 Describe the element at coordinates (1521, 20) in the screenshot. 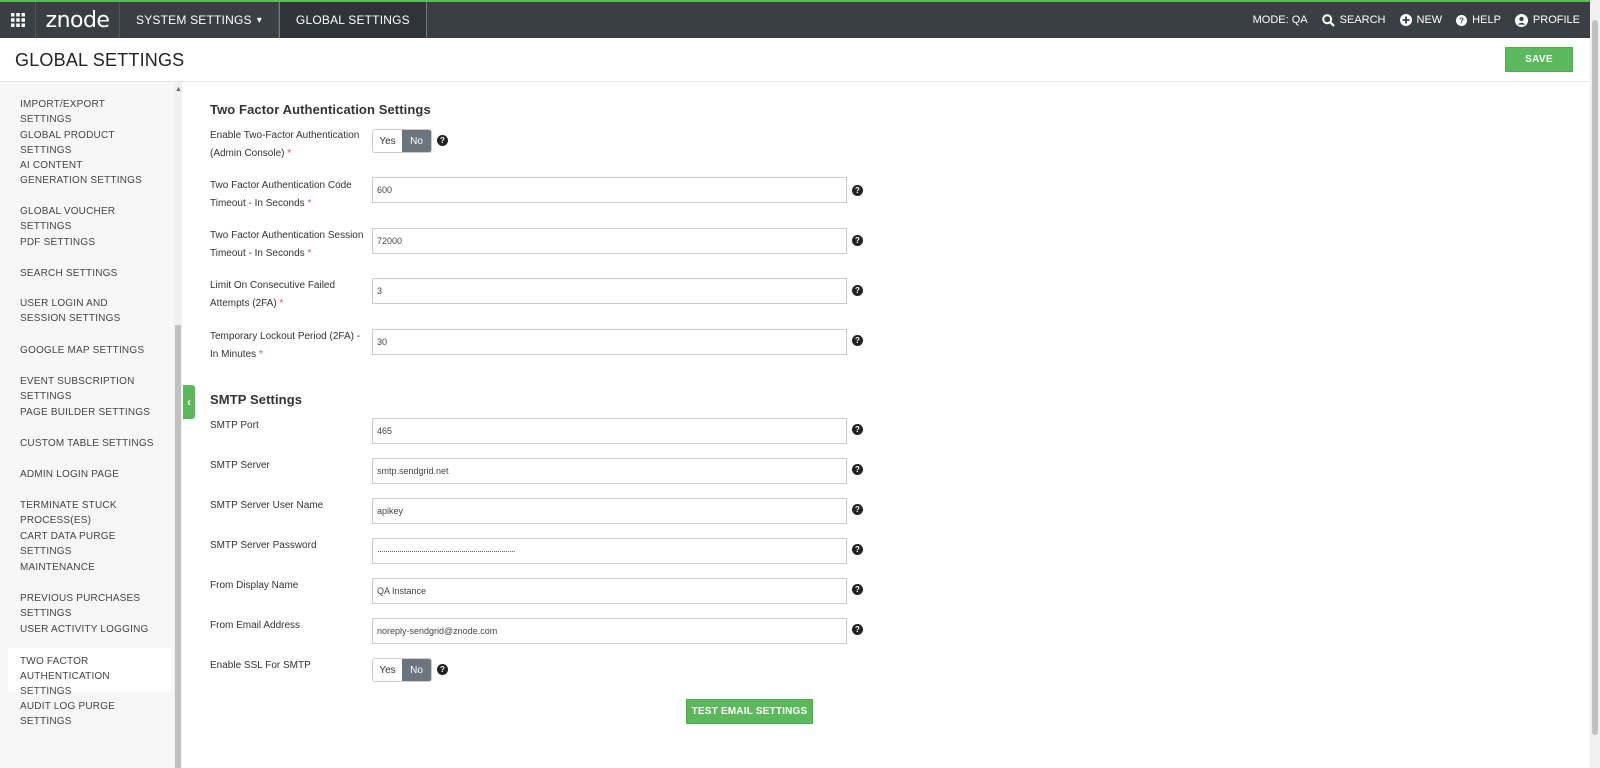

I see `user-circle-icon` at that location.